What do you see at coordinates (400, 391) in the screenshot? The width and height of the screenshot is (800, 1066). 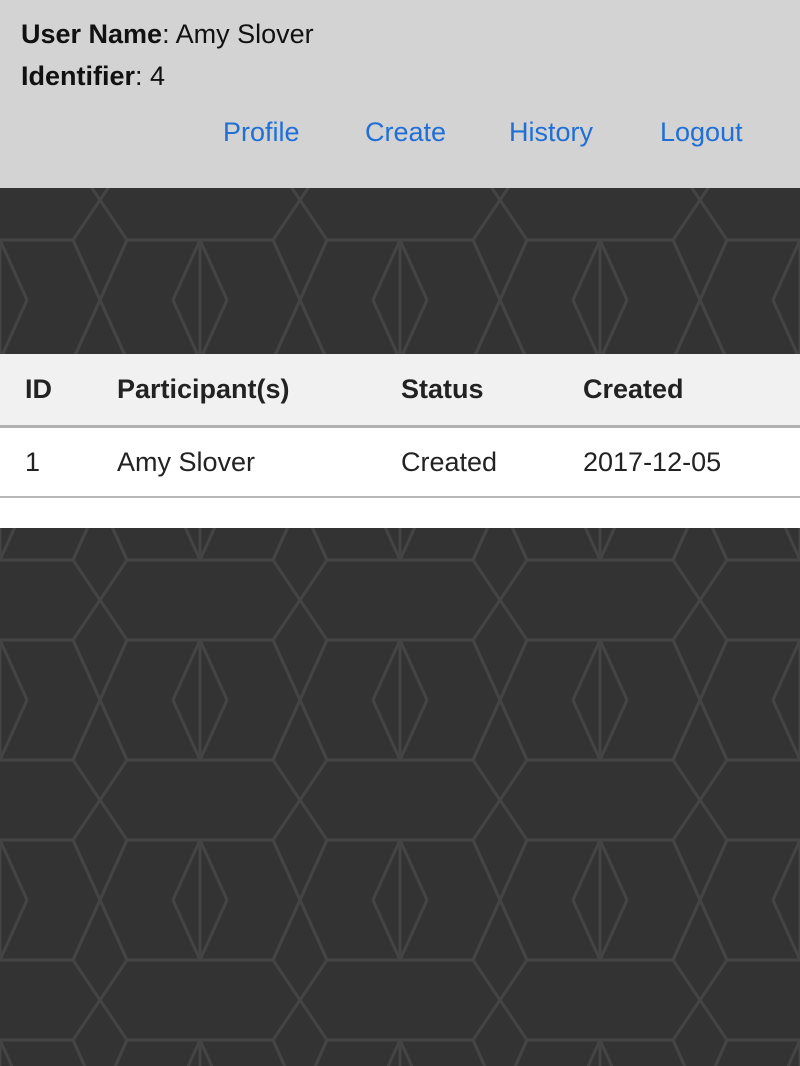 I see `table-header-row: ID Participant(s) Status Created` at bounding box center [400, 391].